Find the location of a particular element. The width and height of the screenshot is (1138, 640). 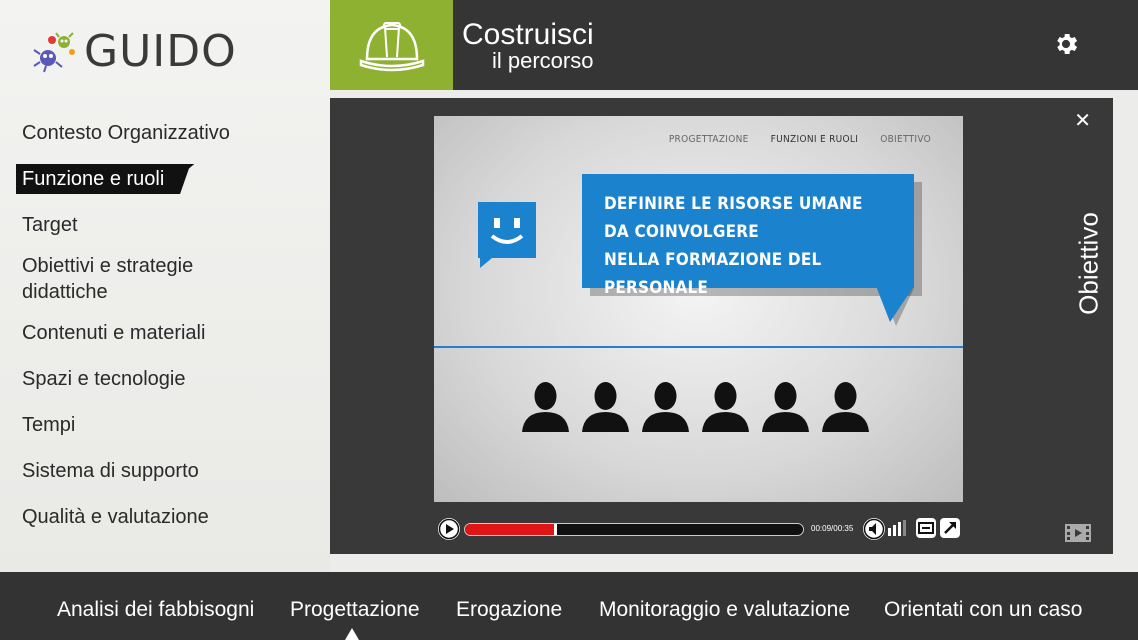

panel-side-label: Obiettivo is located at coordinates (1088, 263).